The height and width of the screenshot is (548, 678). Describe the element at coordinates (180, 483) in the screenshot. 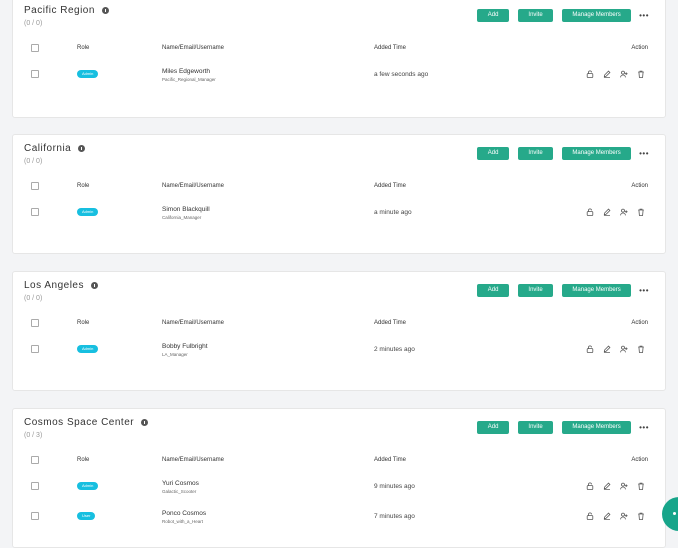

I see `member-name: Yuri Cosmos` at that location.